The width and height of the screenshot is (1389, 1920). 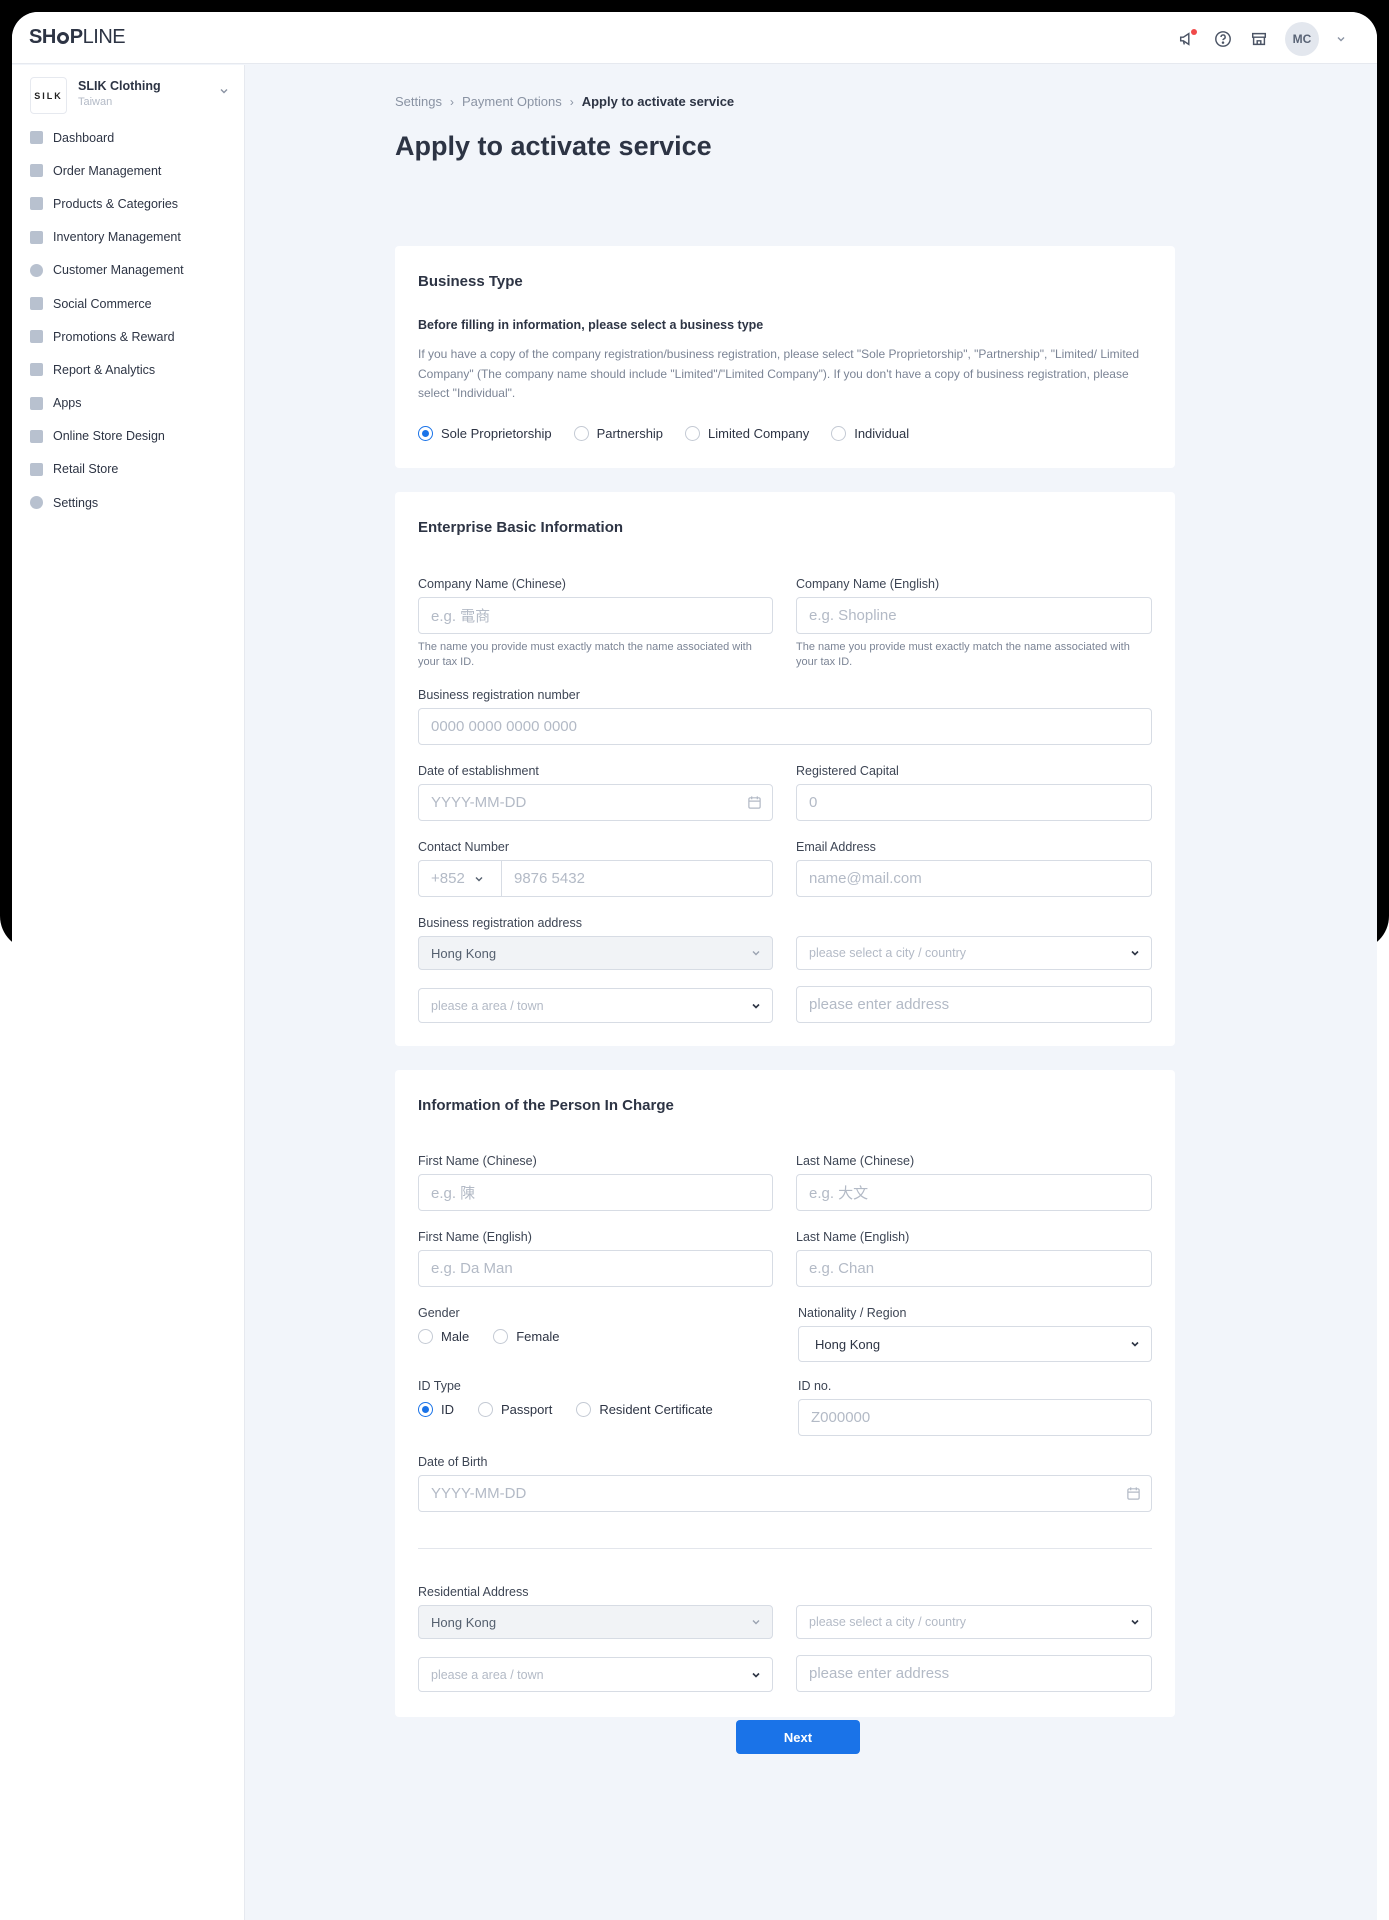 What do you see at coordinates (489, 1336) in the screenshot?
I see `gender-options: Male Female` at bounding box center [489, 1336].